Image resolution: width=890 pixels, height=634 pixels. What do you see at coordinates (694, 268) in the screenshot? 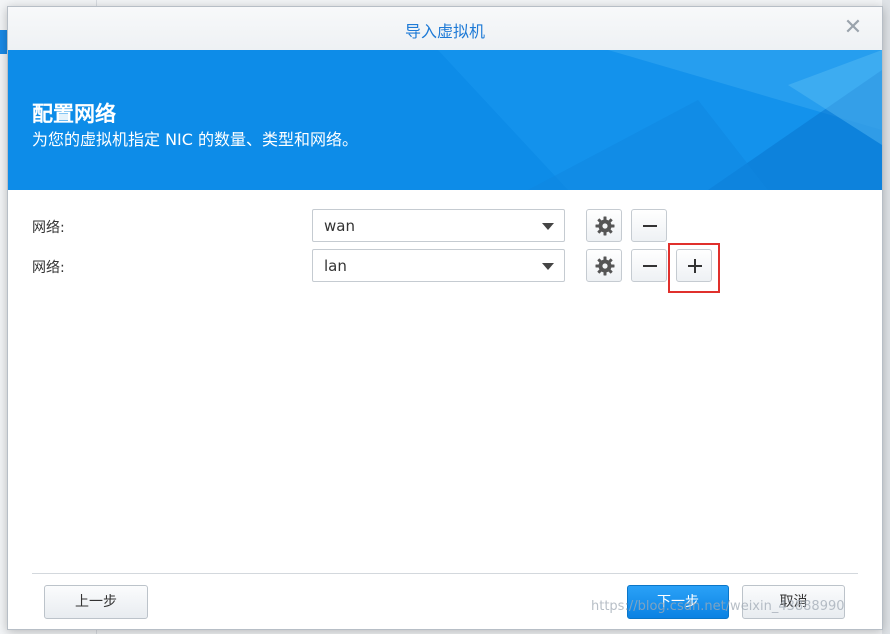
I see `highlight-box` at bounding box center [694, 268].